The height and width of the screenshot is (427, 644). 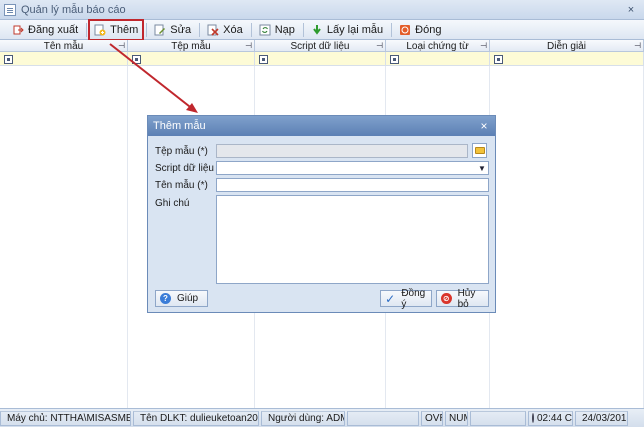 I want to click on add-button: Thêm, so click(x=116, y=29).